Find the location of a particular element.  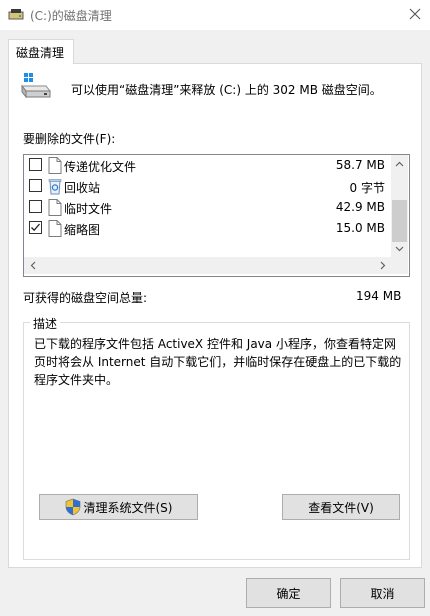

file-size: 0 字节 is located at coordinates (367, 188).